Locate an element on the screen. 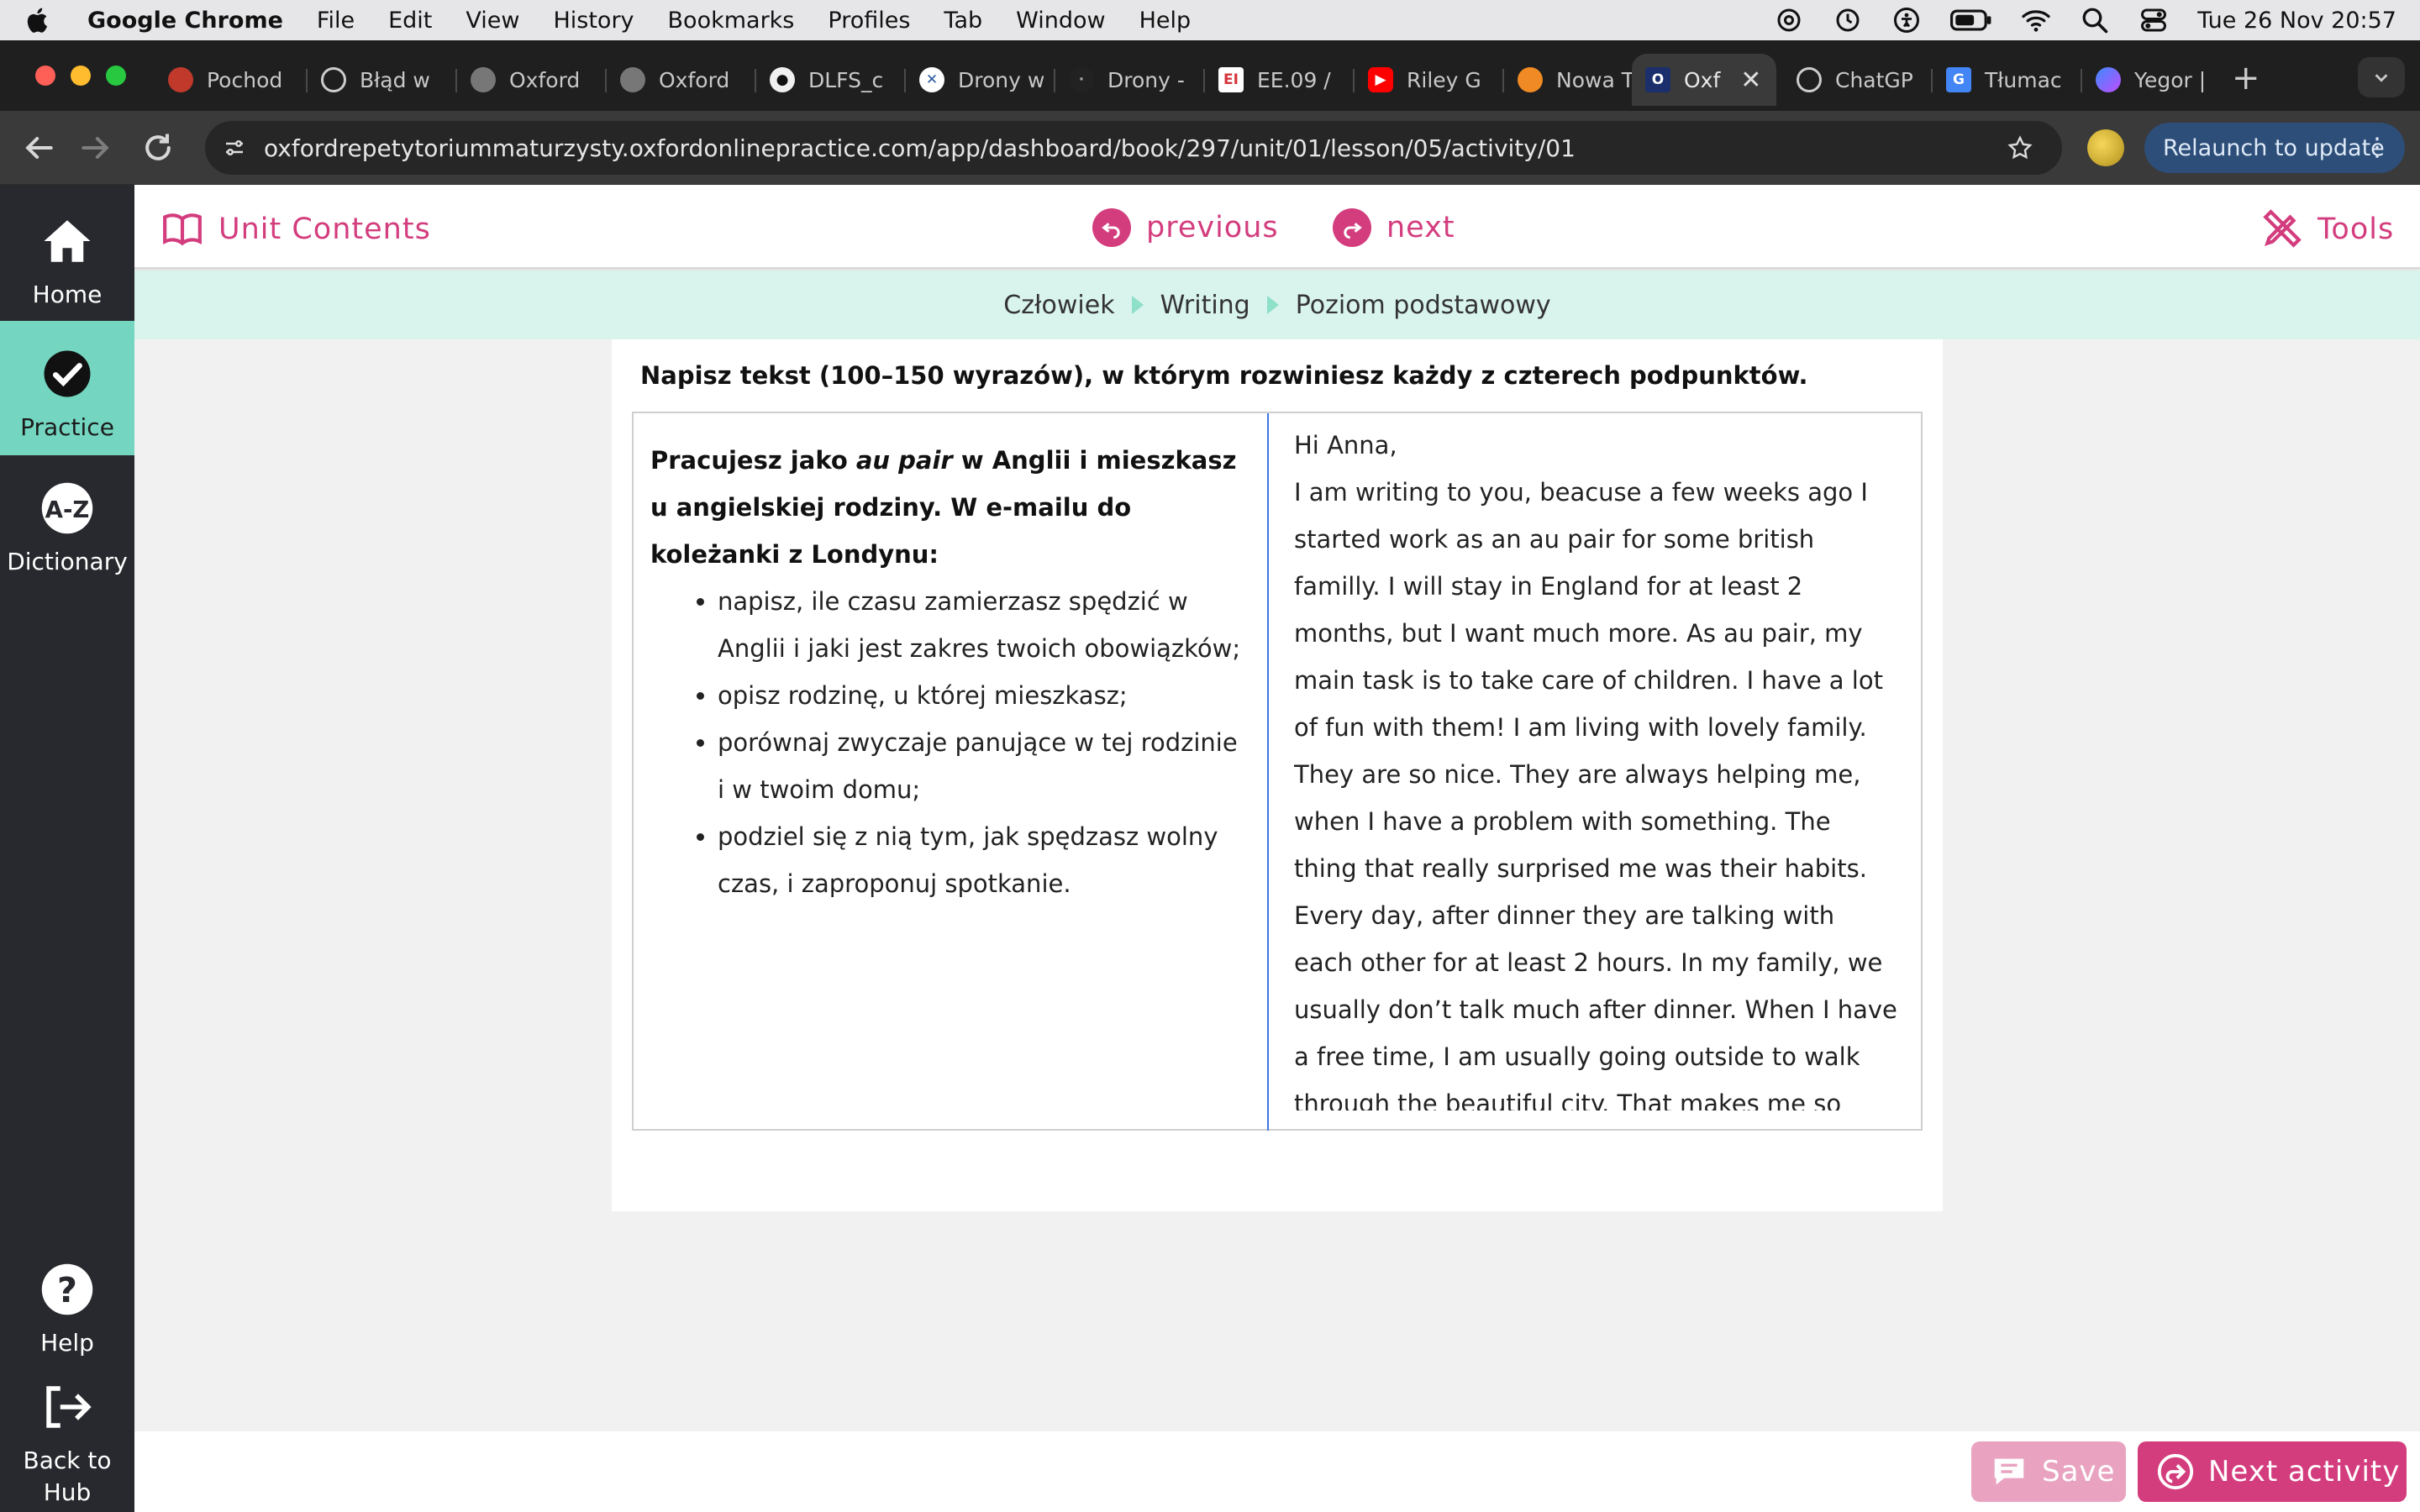  forward-arrow-icon is located at coordinates (96, 147).